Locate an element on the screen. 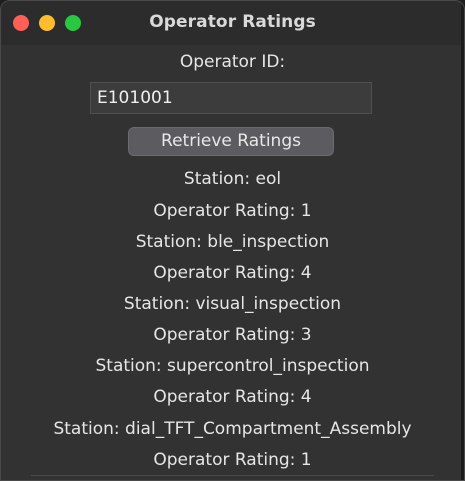  operator-rating-2: Operator Rating: 4 is located at coordinates (232, 273).